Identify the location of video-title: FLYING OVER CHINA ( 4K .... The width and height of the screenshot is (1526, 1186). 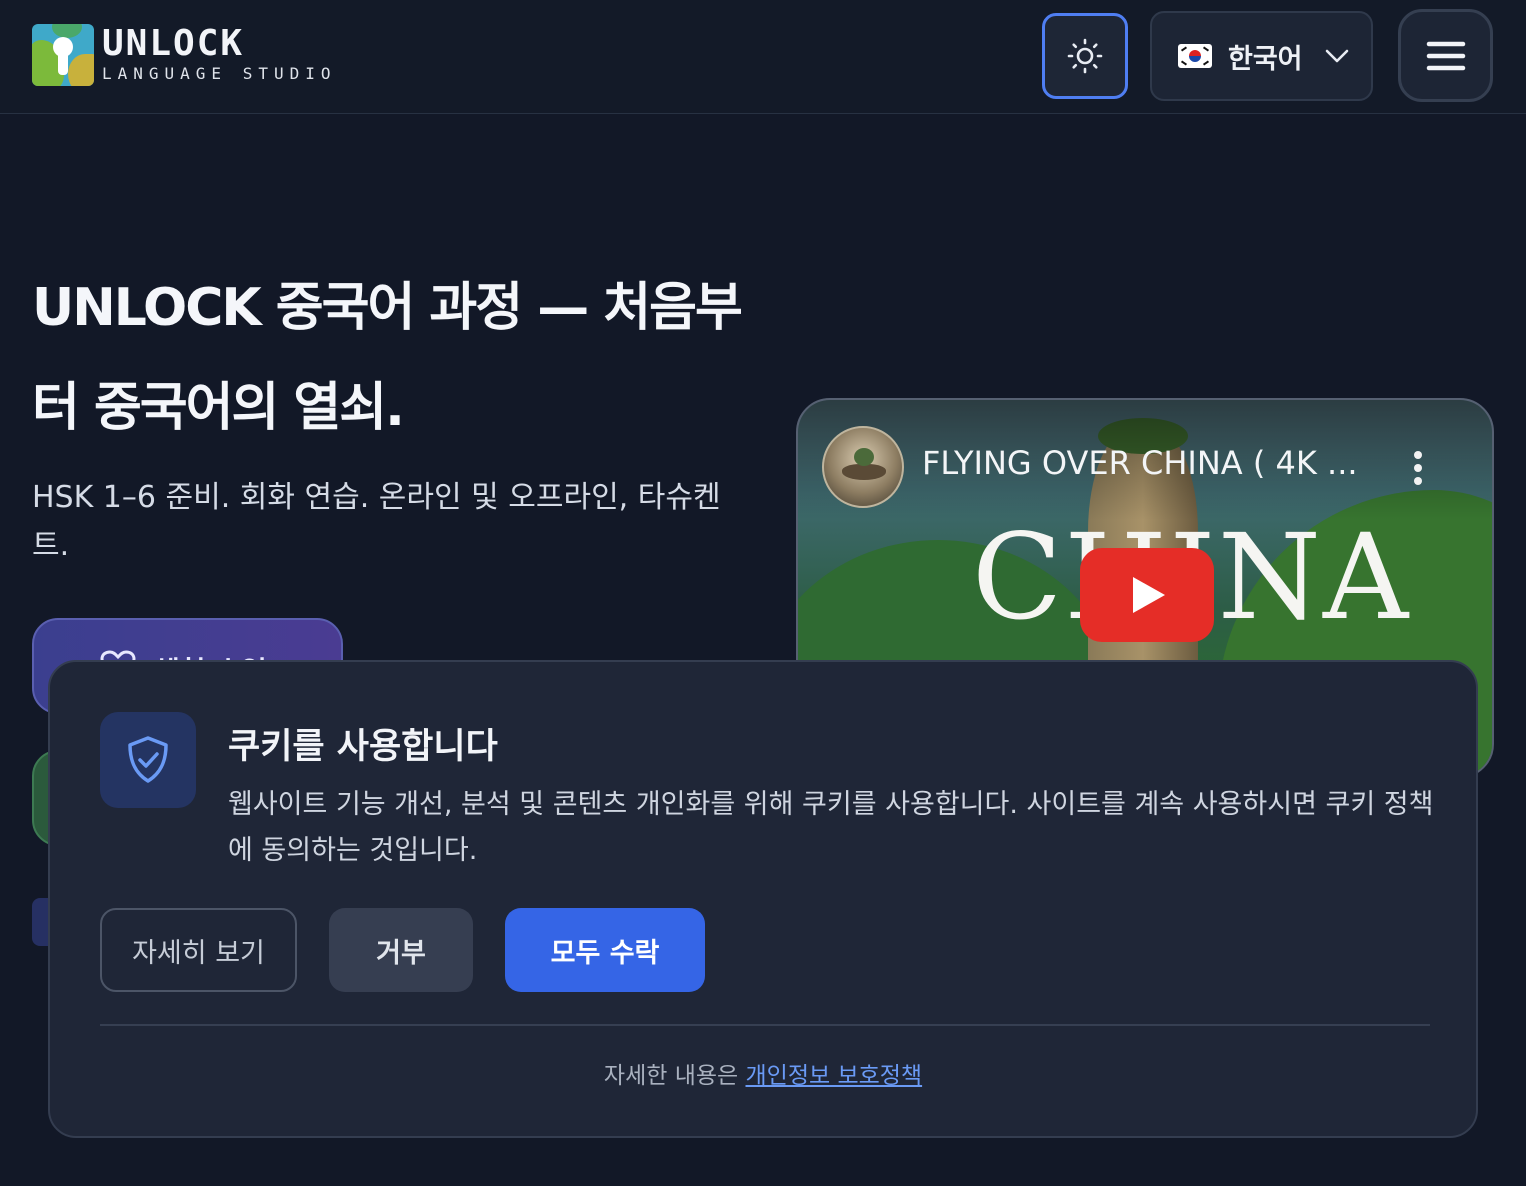
(1147, 463).